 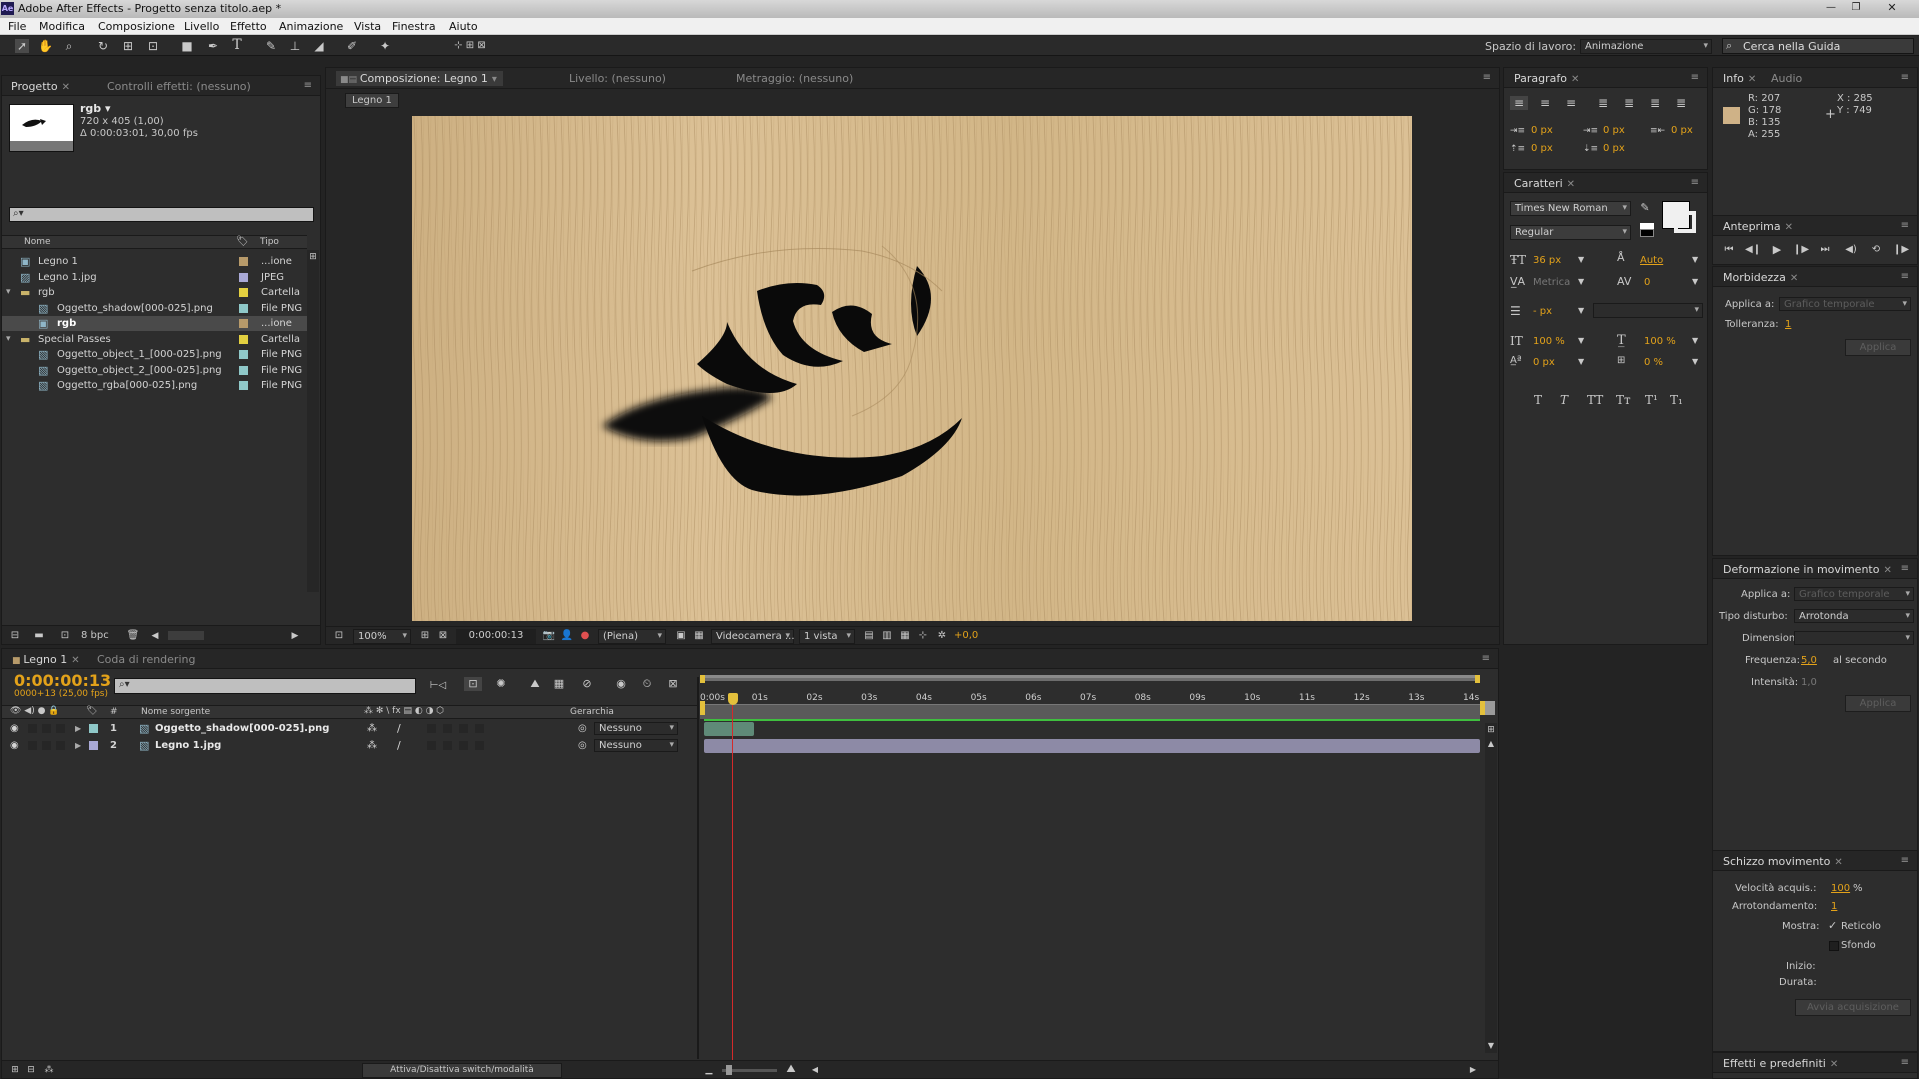 I want to click on loop-icon: ⟲, so click(x=1876, y=250).